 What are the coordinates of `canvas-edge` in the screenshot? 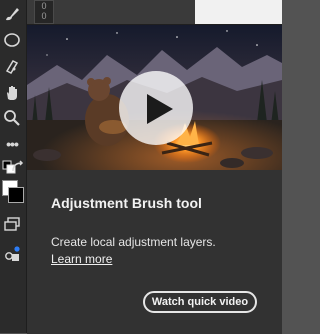 It's located at (238, 12).